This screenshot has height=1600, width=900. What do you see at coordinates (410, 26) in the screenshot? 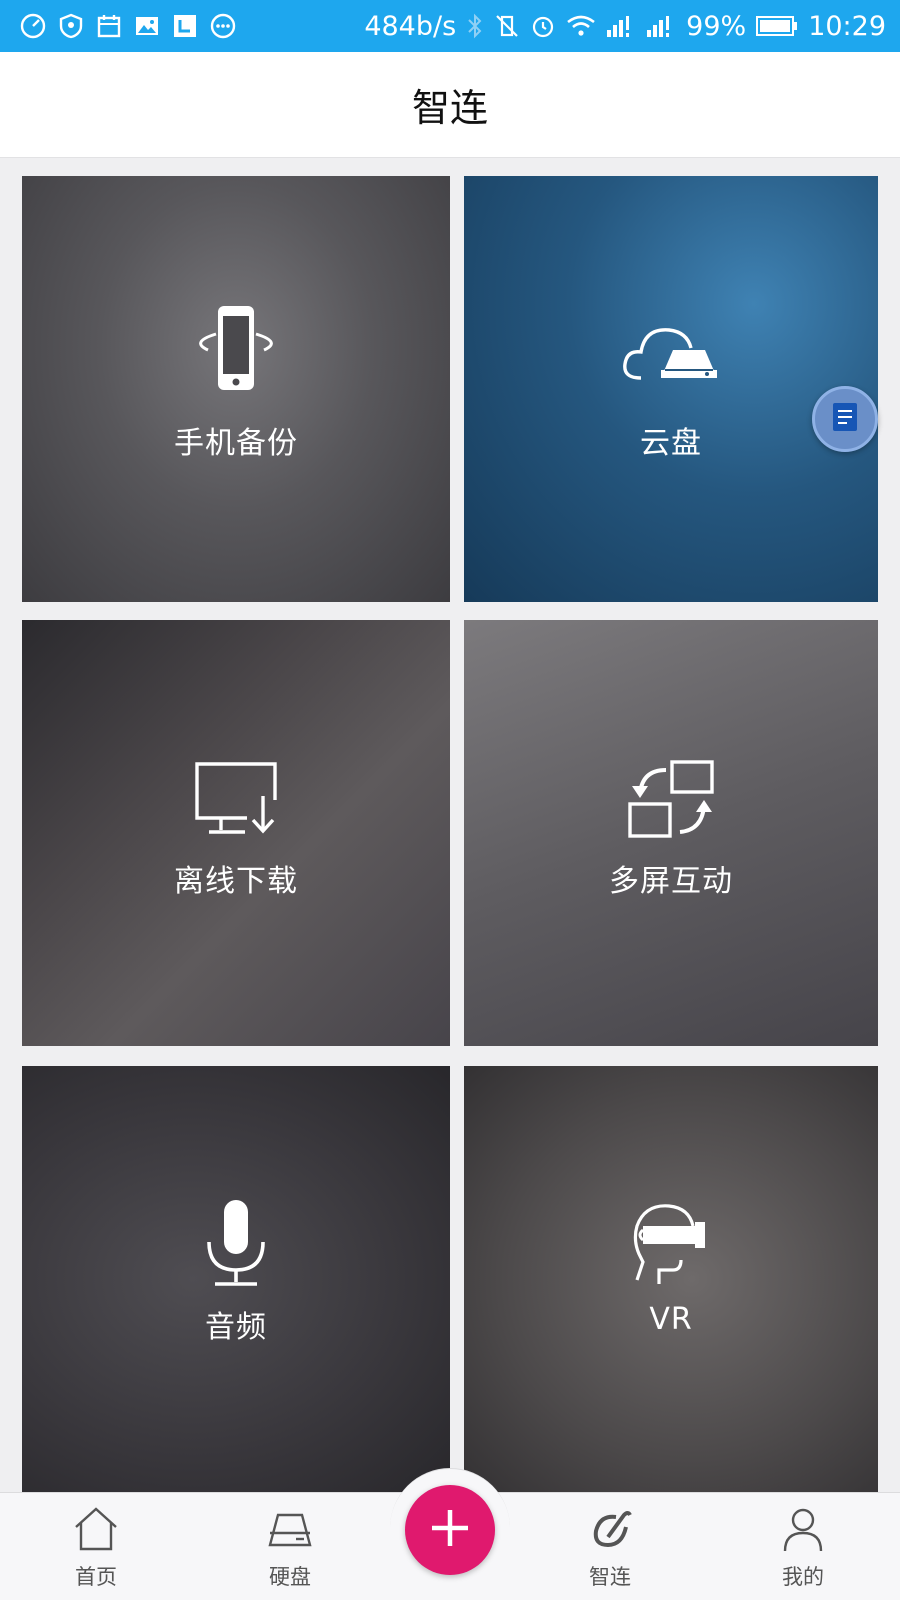
I see `network-speed: 484b/s` at bounding box center [410, 26].